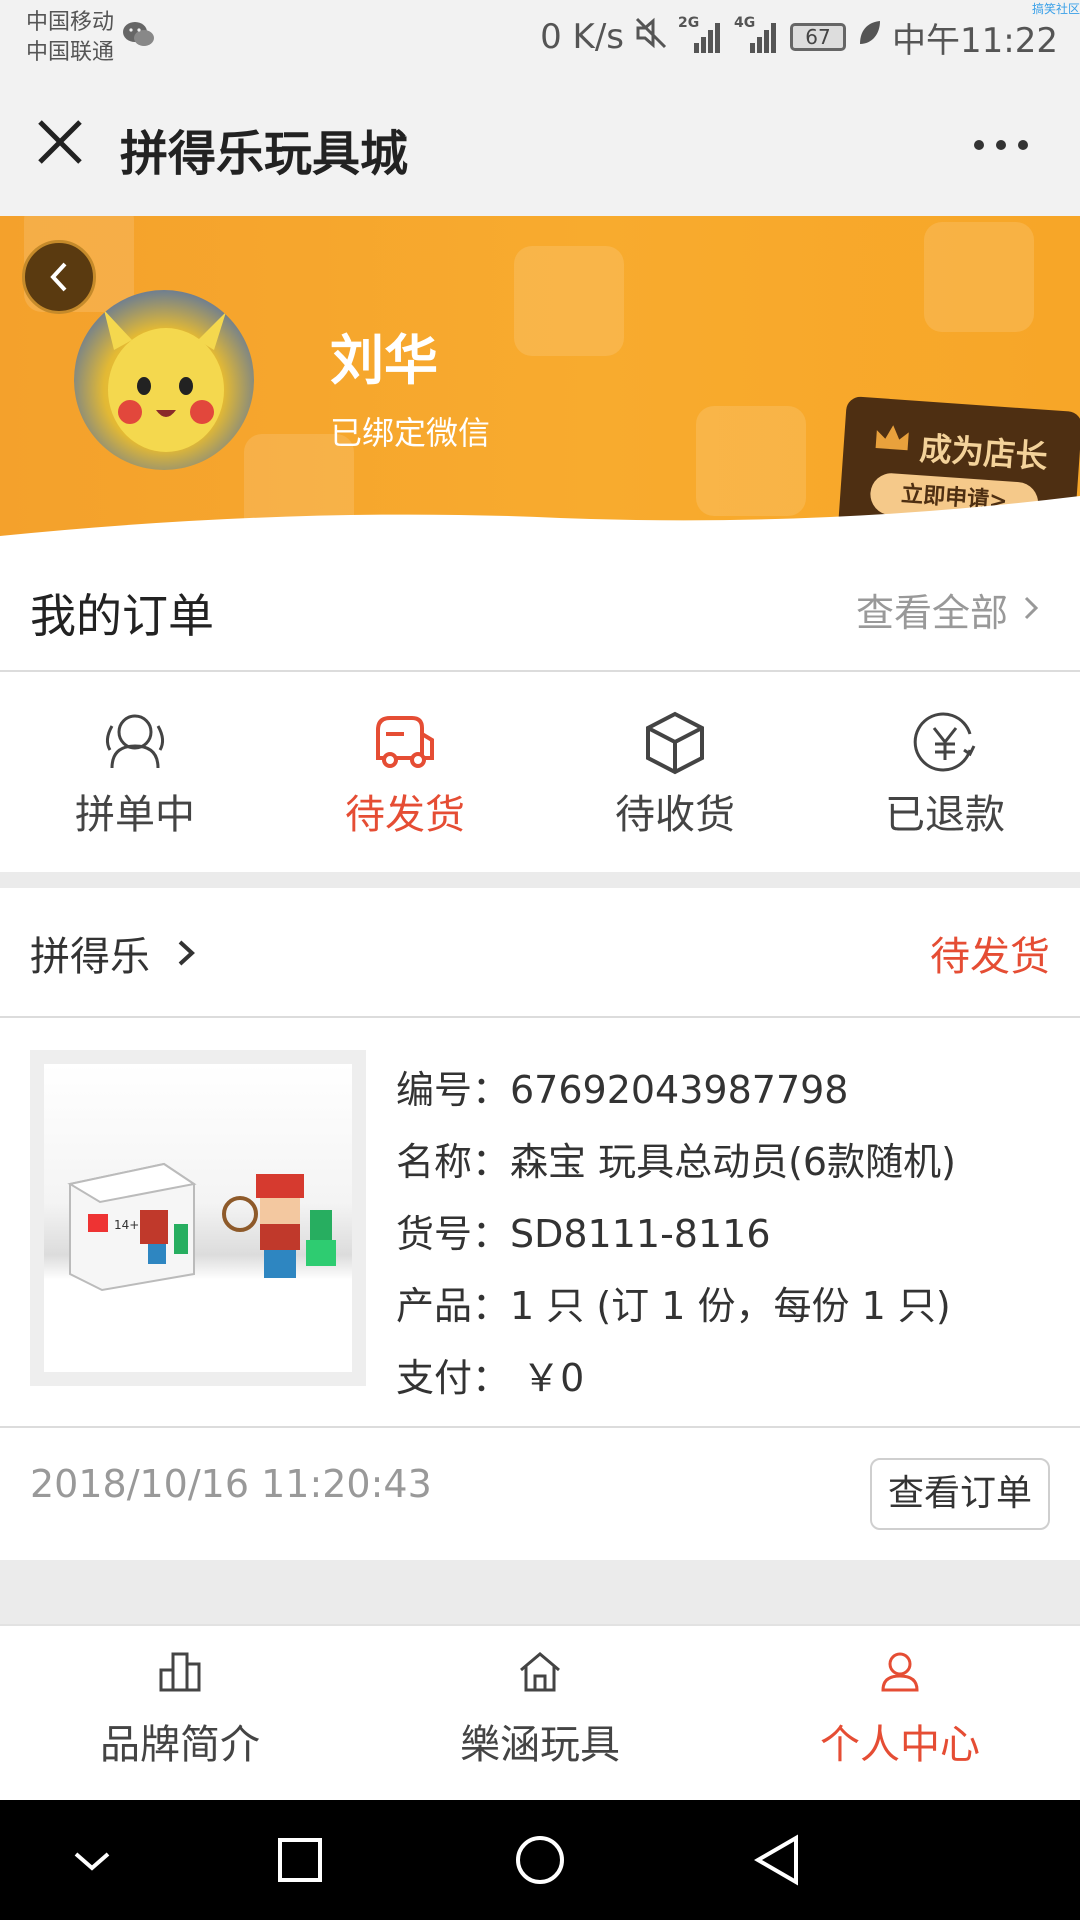 The width and height of the screenshot is (1080, 1920). What do you see at coordinates (675, 745) in the screenshot?
I see `package-box-icon` at bounding box center [675, 745].